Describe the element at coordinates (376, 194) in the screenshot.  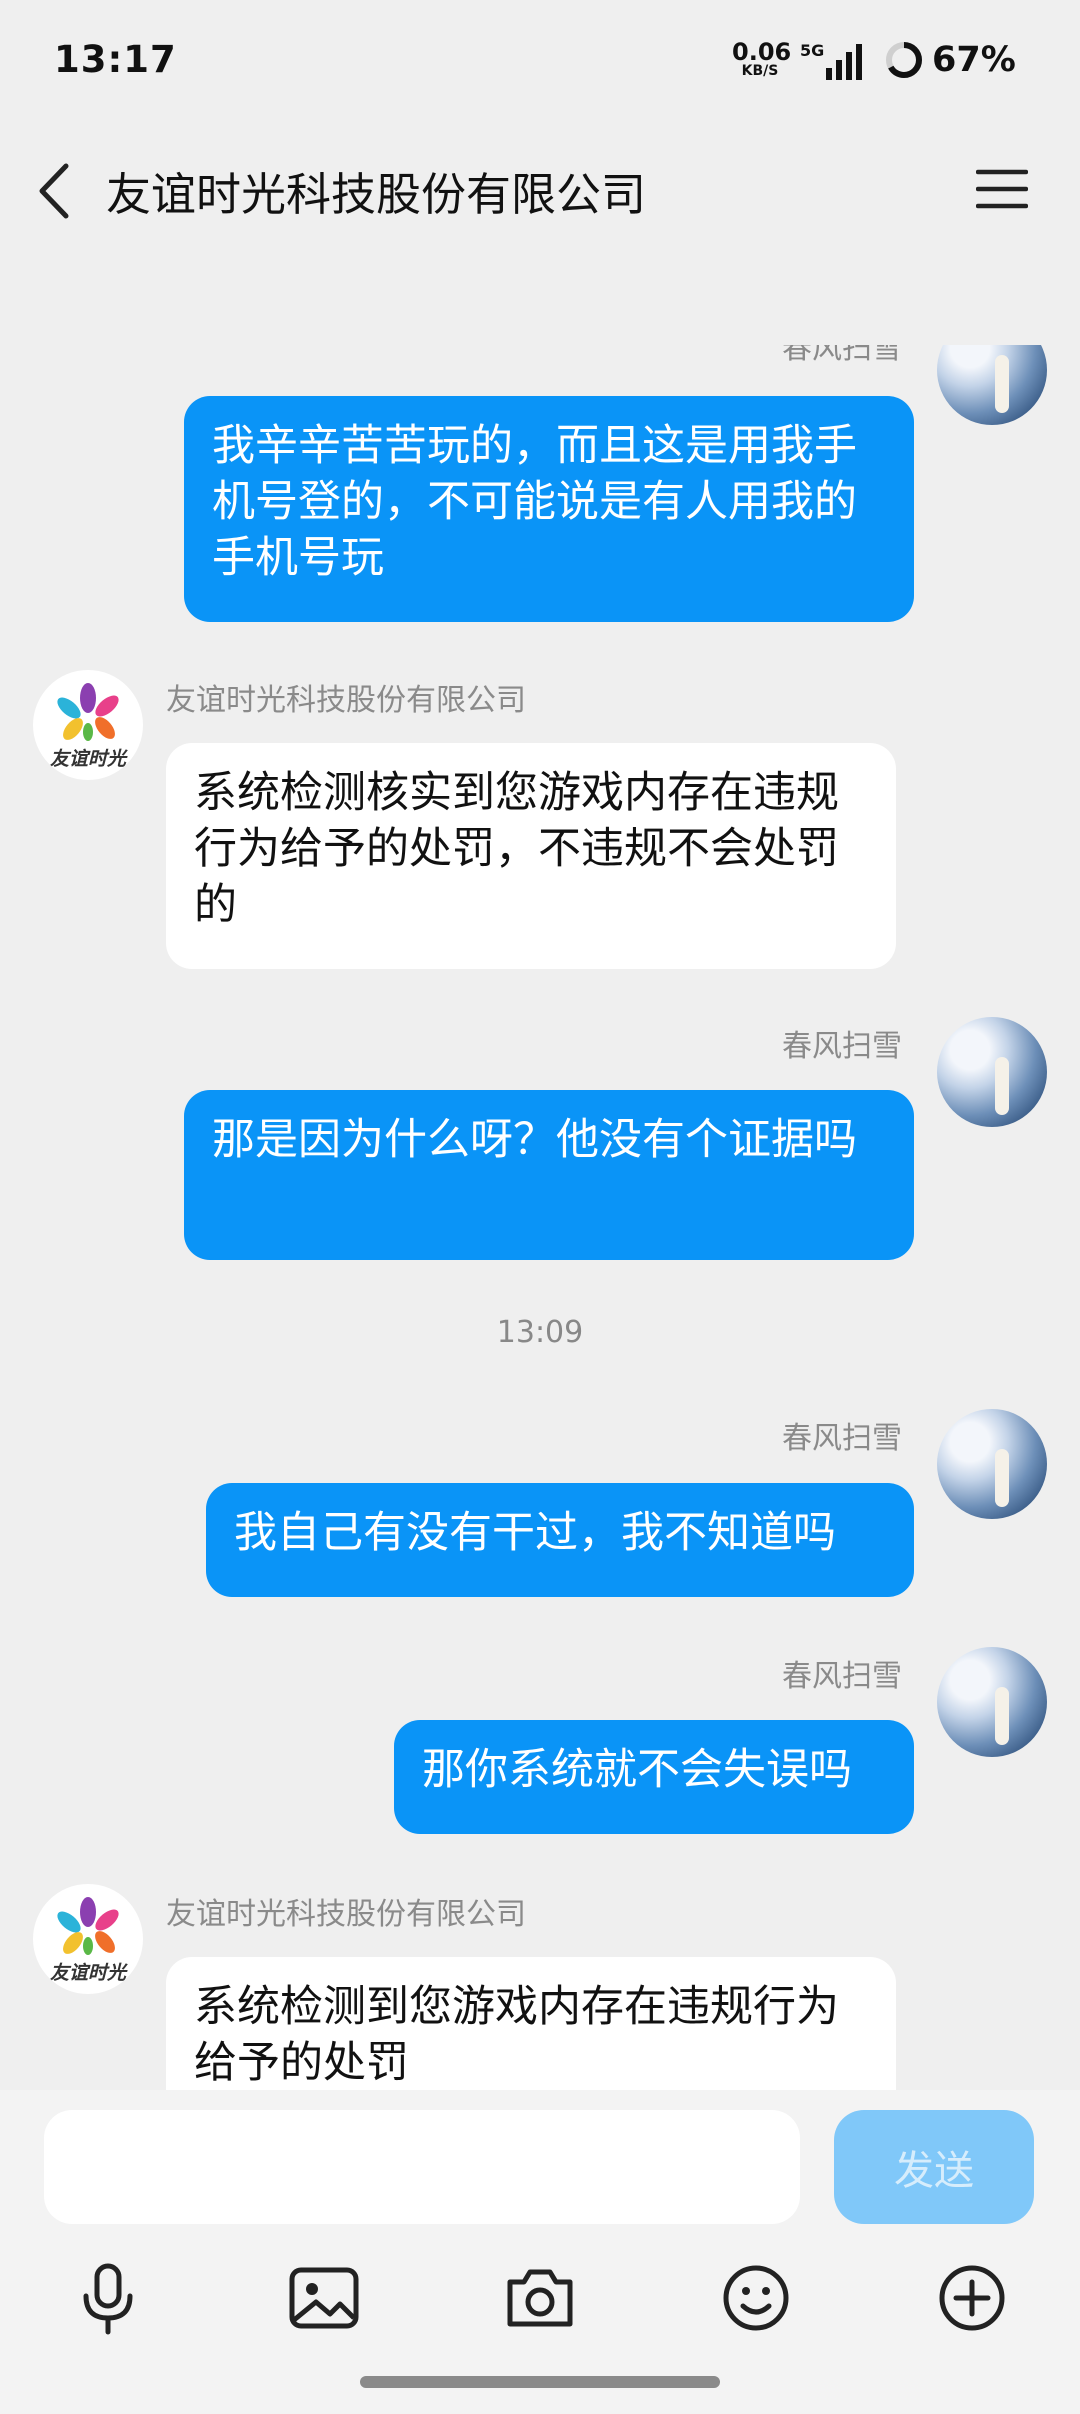
I see `chat-title: 友谊时光科技股份有限公司` at that location.